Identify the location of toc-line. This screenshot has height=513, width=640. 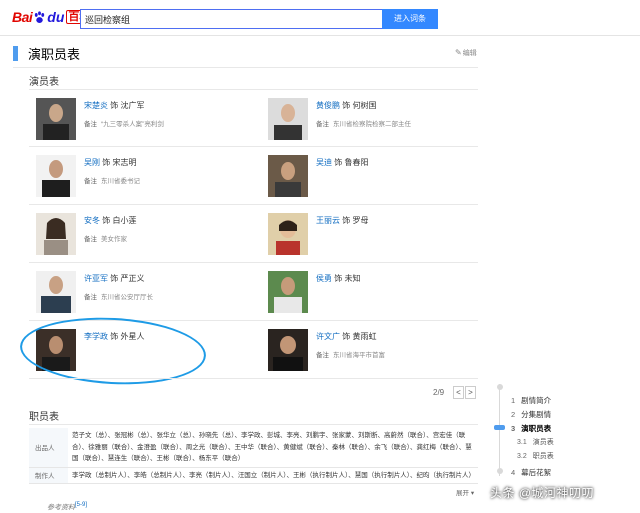
(499, 430).